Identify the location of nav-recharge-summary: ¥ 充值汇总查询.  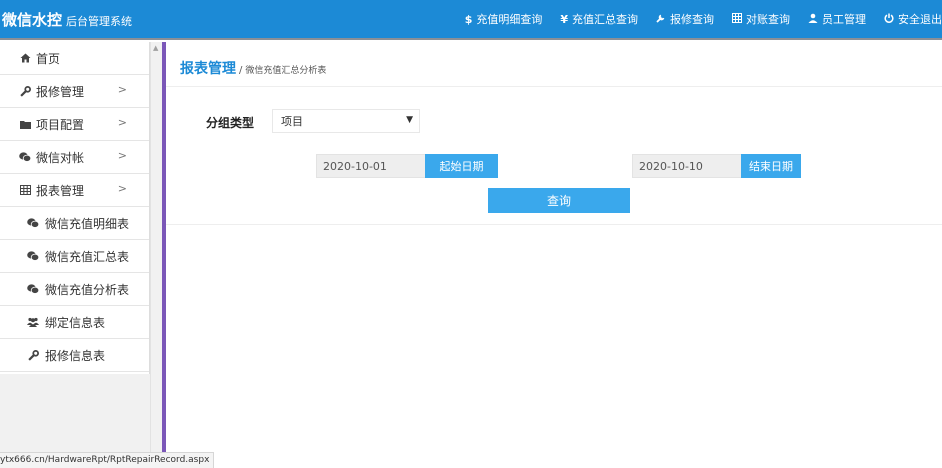
(599, 19).